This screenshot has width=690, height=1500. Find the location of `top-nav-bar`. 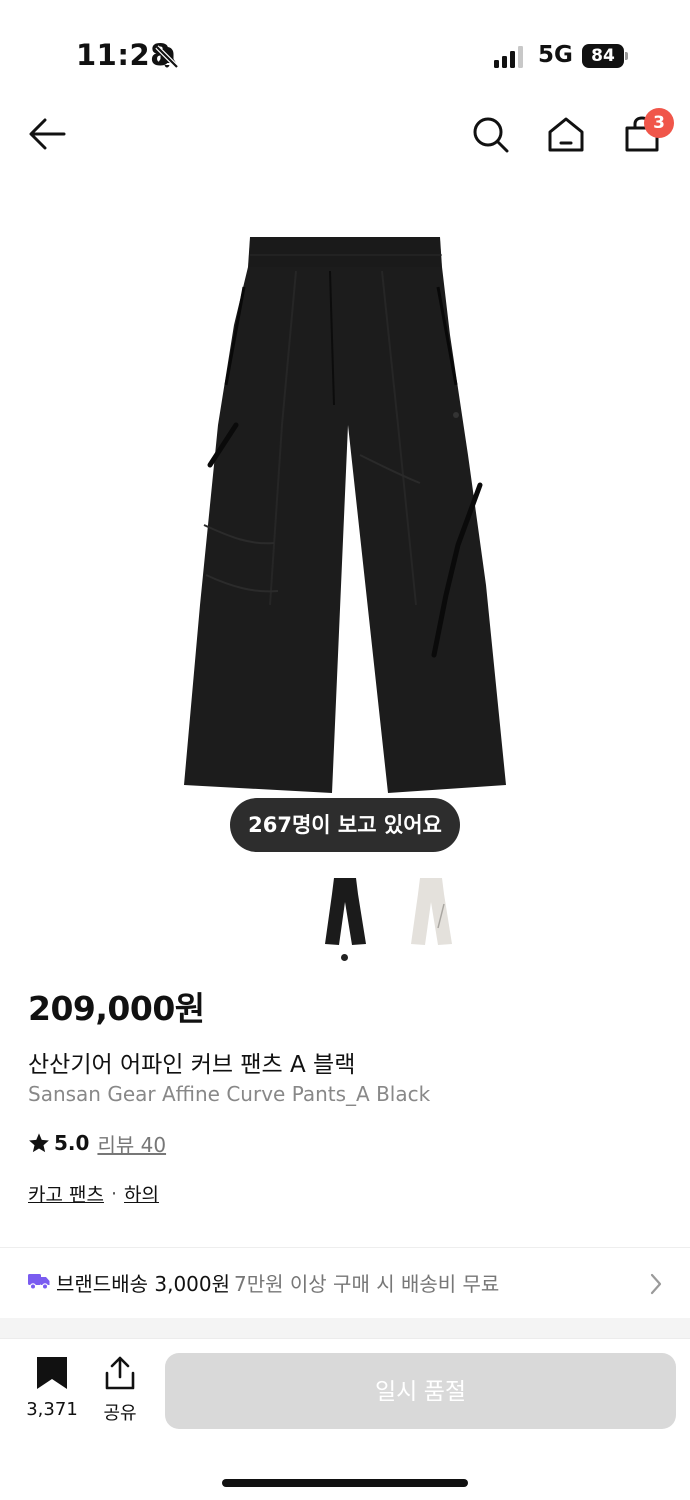

top-nav-bar is located at coordinates (345, 135).